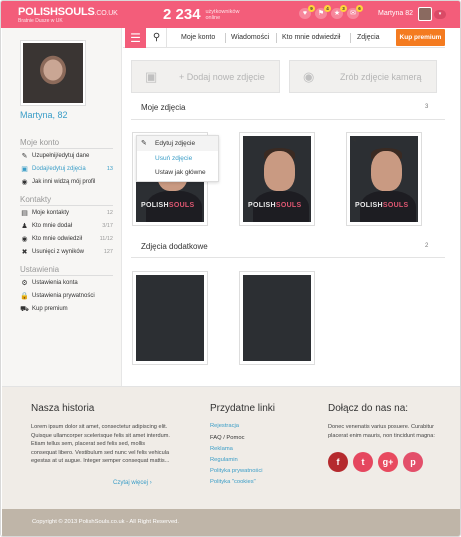 Image resolution: width=461 pixels, height=537 pixels. What do you see at coordinates (66, 253) in the screenshot?
I see `sidebar-item-removed: ✖ Usunięci z wyników 127` at bounding box center [66, 253].